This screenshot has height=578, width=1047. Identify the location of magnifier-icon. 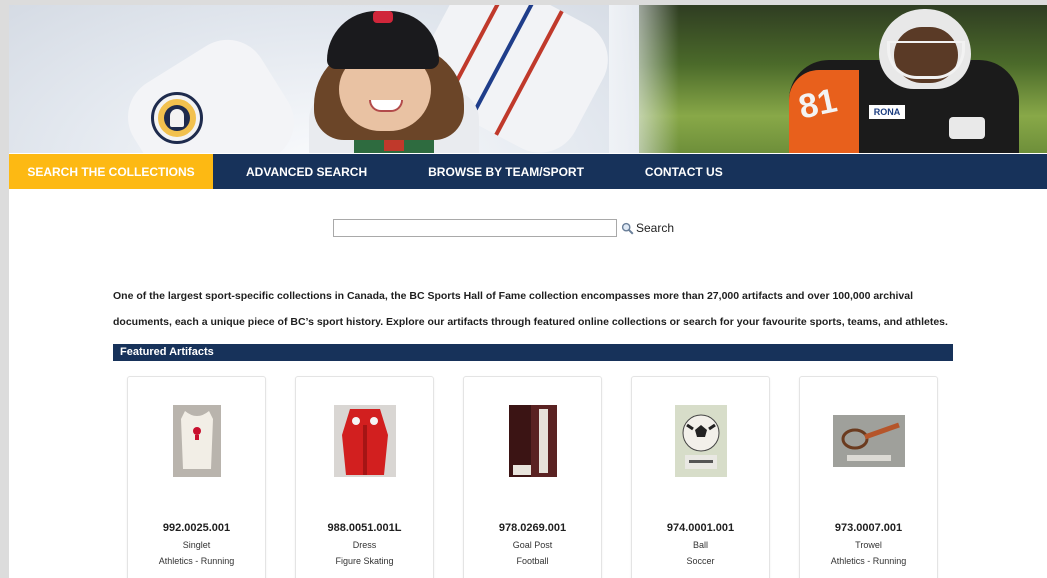
(627, 228).